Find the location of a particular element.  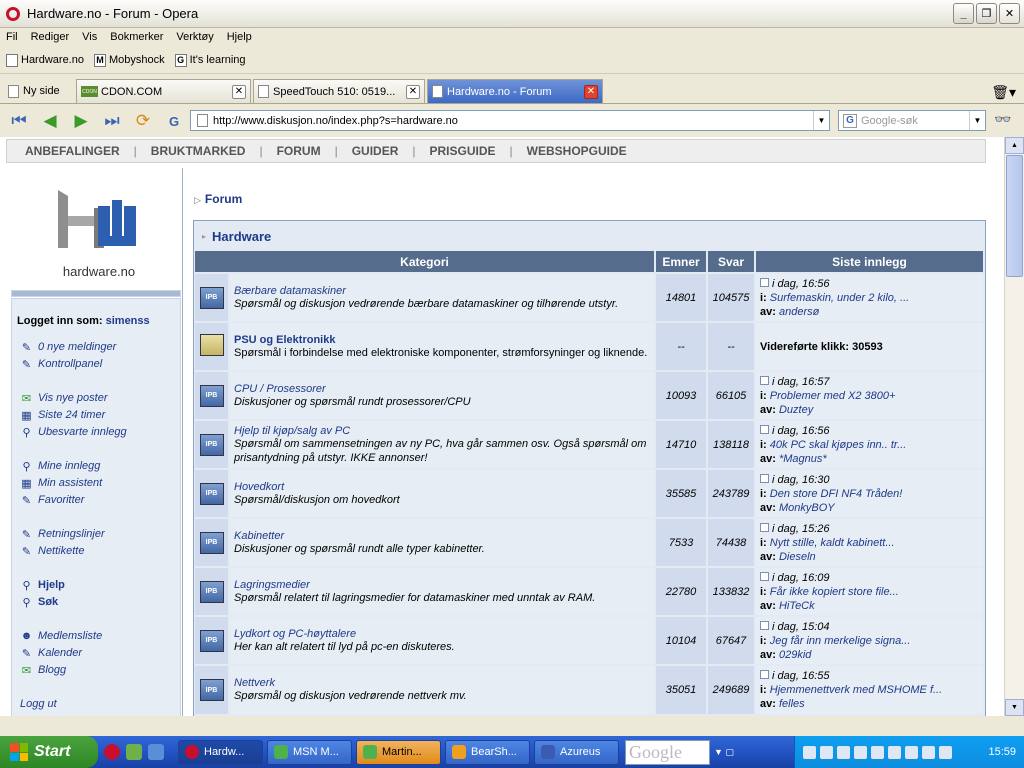

search-field: G Google-søk ▼ is located at coordinates (912, 120).